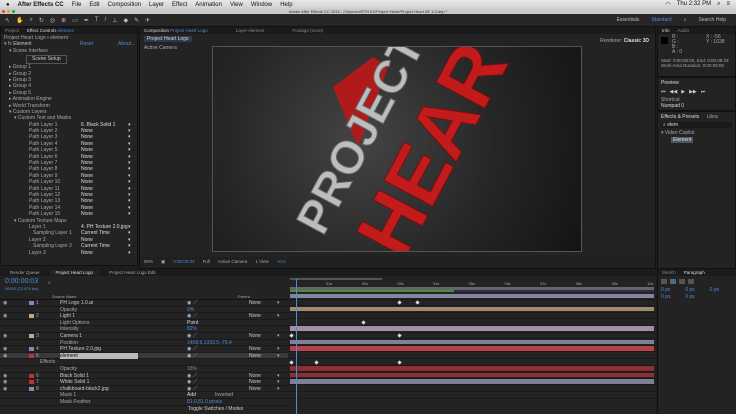  Describe the element at coordinates (694, 272) in the screenshot. I see `tab-paragraph: Paragraph` at that location.